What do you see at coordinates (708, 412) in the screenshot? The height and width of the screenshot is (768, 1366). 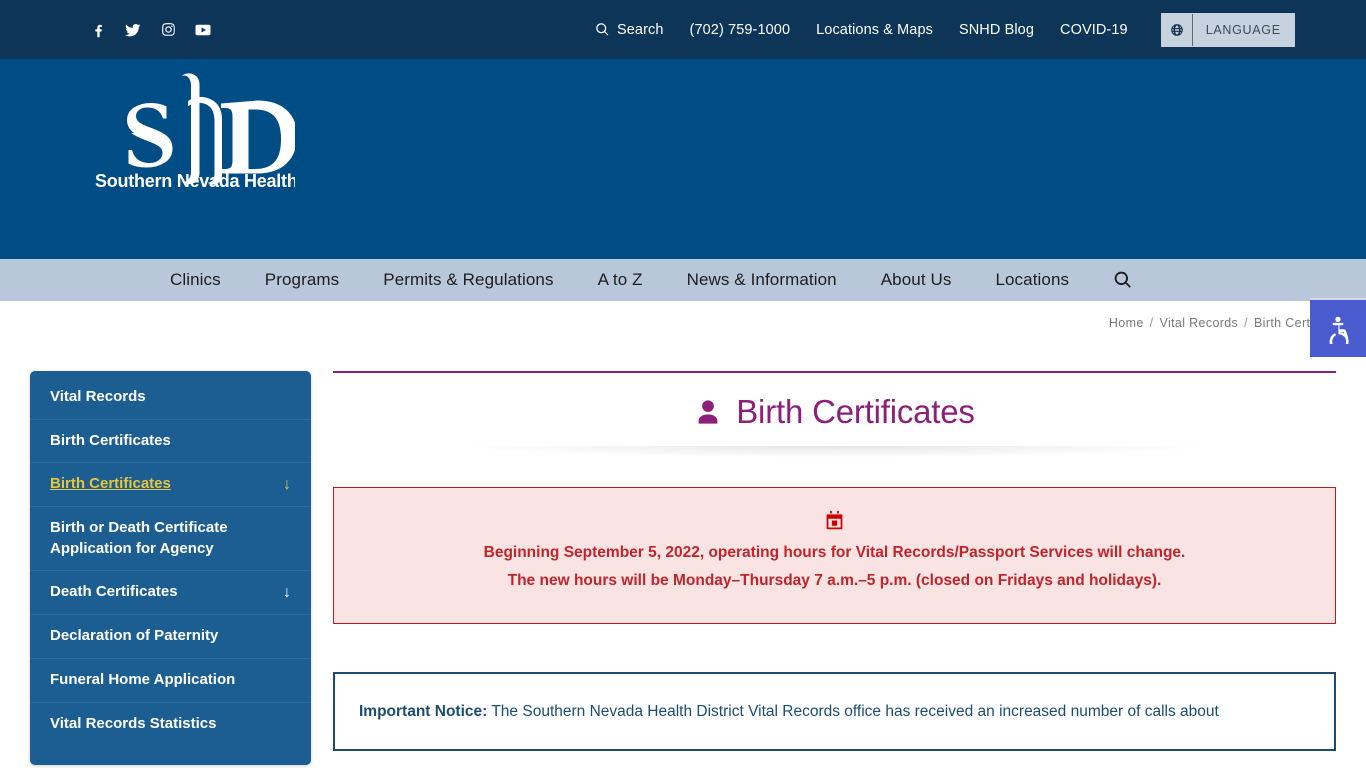 I see `user-icon` at bounding box center [708, 412].